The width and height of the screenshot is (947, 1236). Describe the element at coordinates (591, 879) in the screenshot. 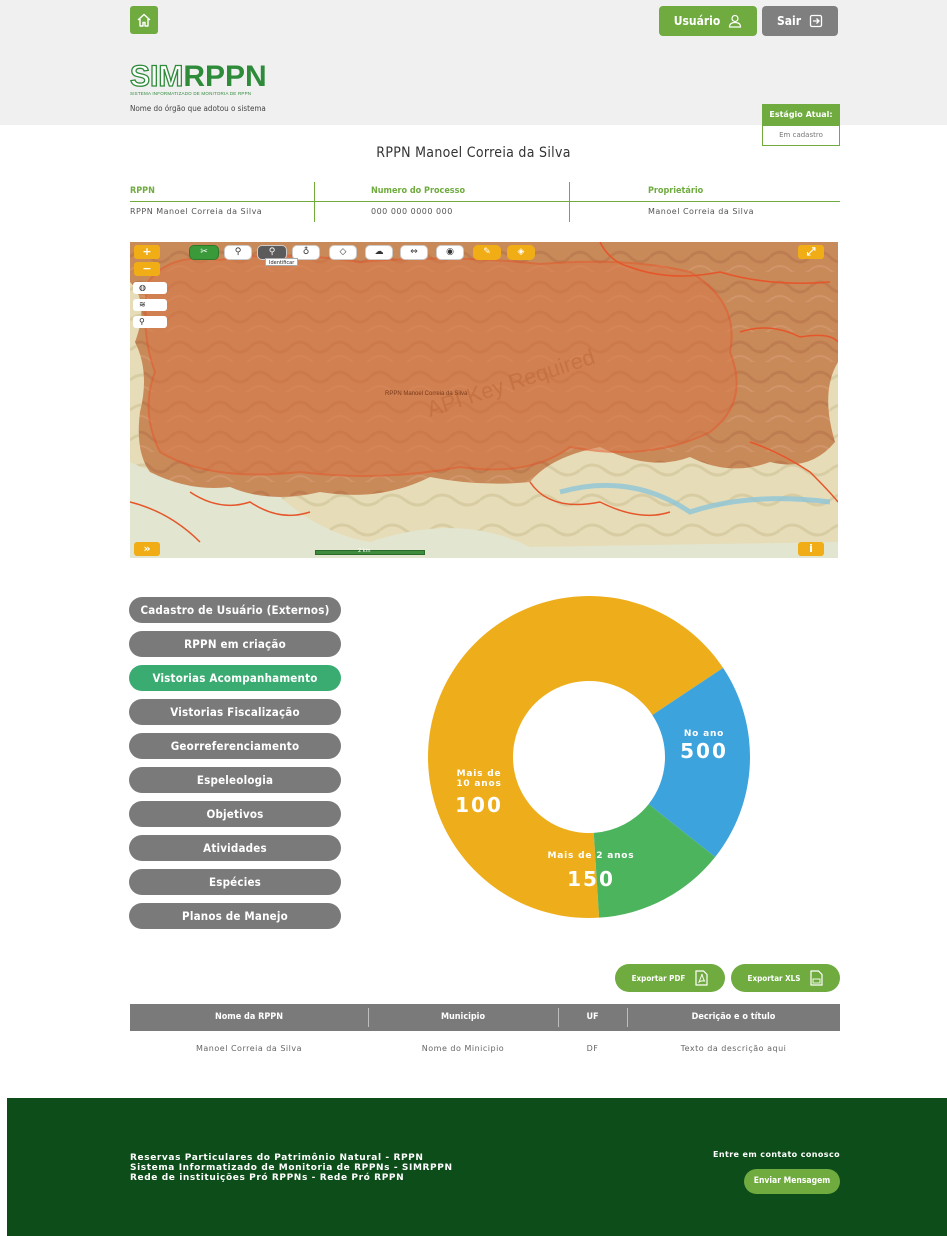

I see `slice-label-2-anos-value: 150` at that location.